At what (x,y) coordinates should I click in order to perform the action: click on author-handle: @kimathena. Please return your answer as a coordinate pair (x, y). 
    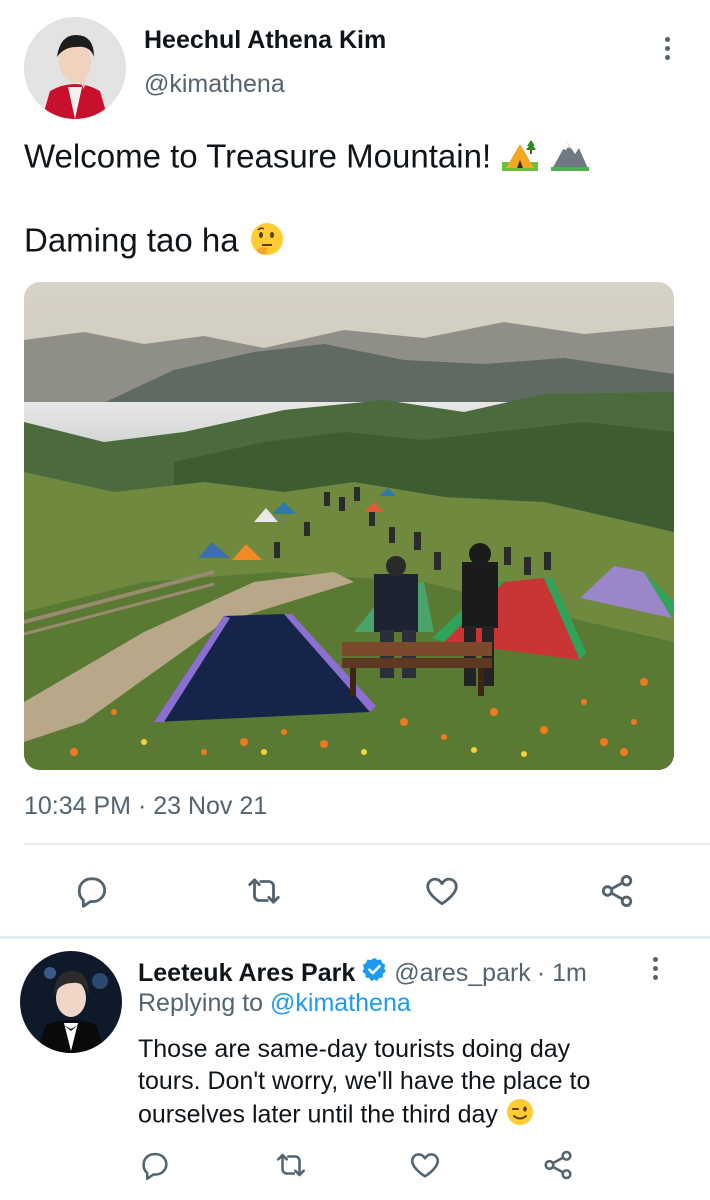
    Looking at the image, I should click on (214, 84).